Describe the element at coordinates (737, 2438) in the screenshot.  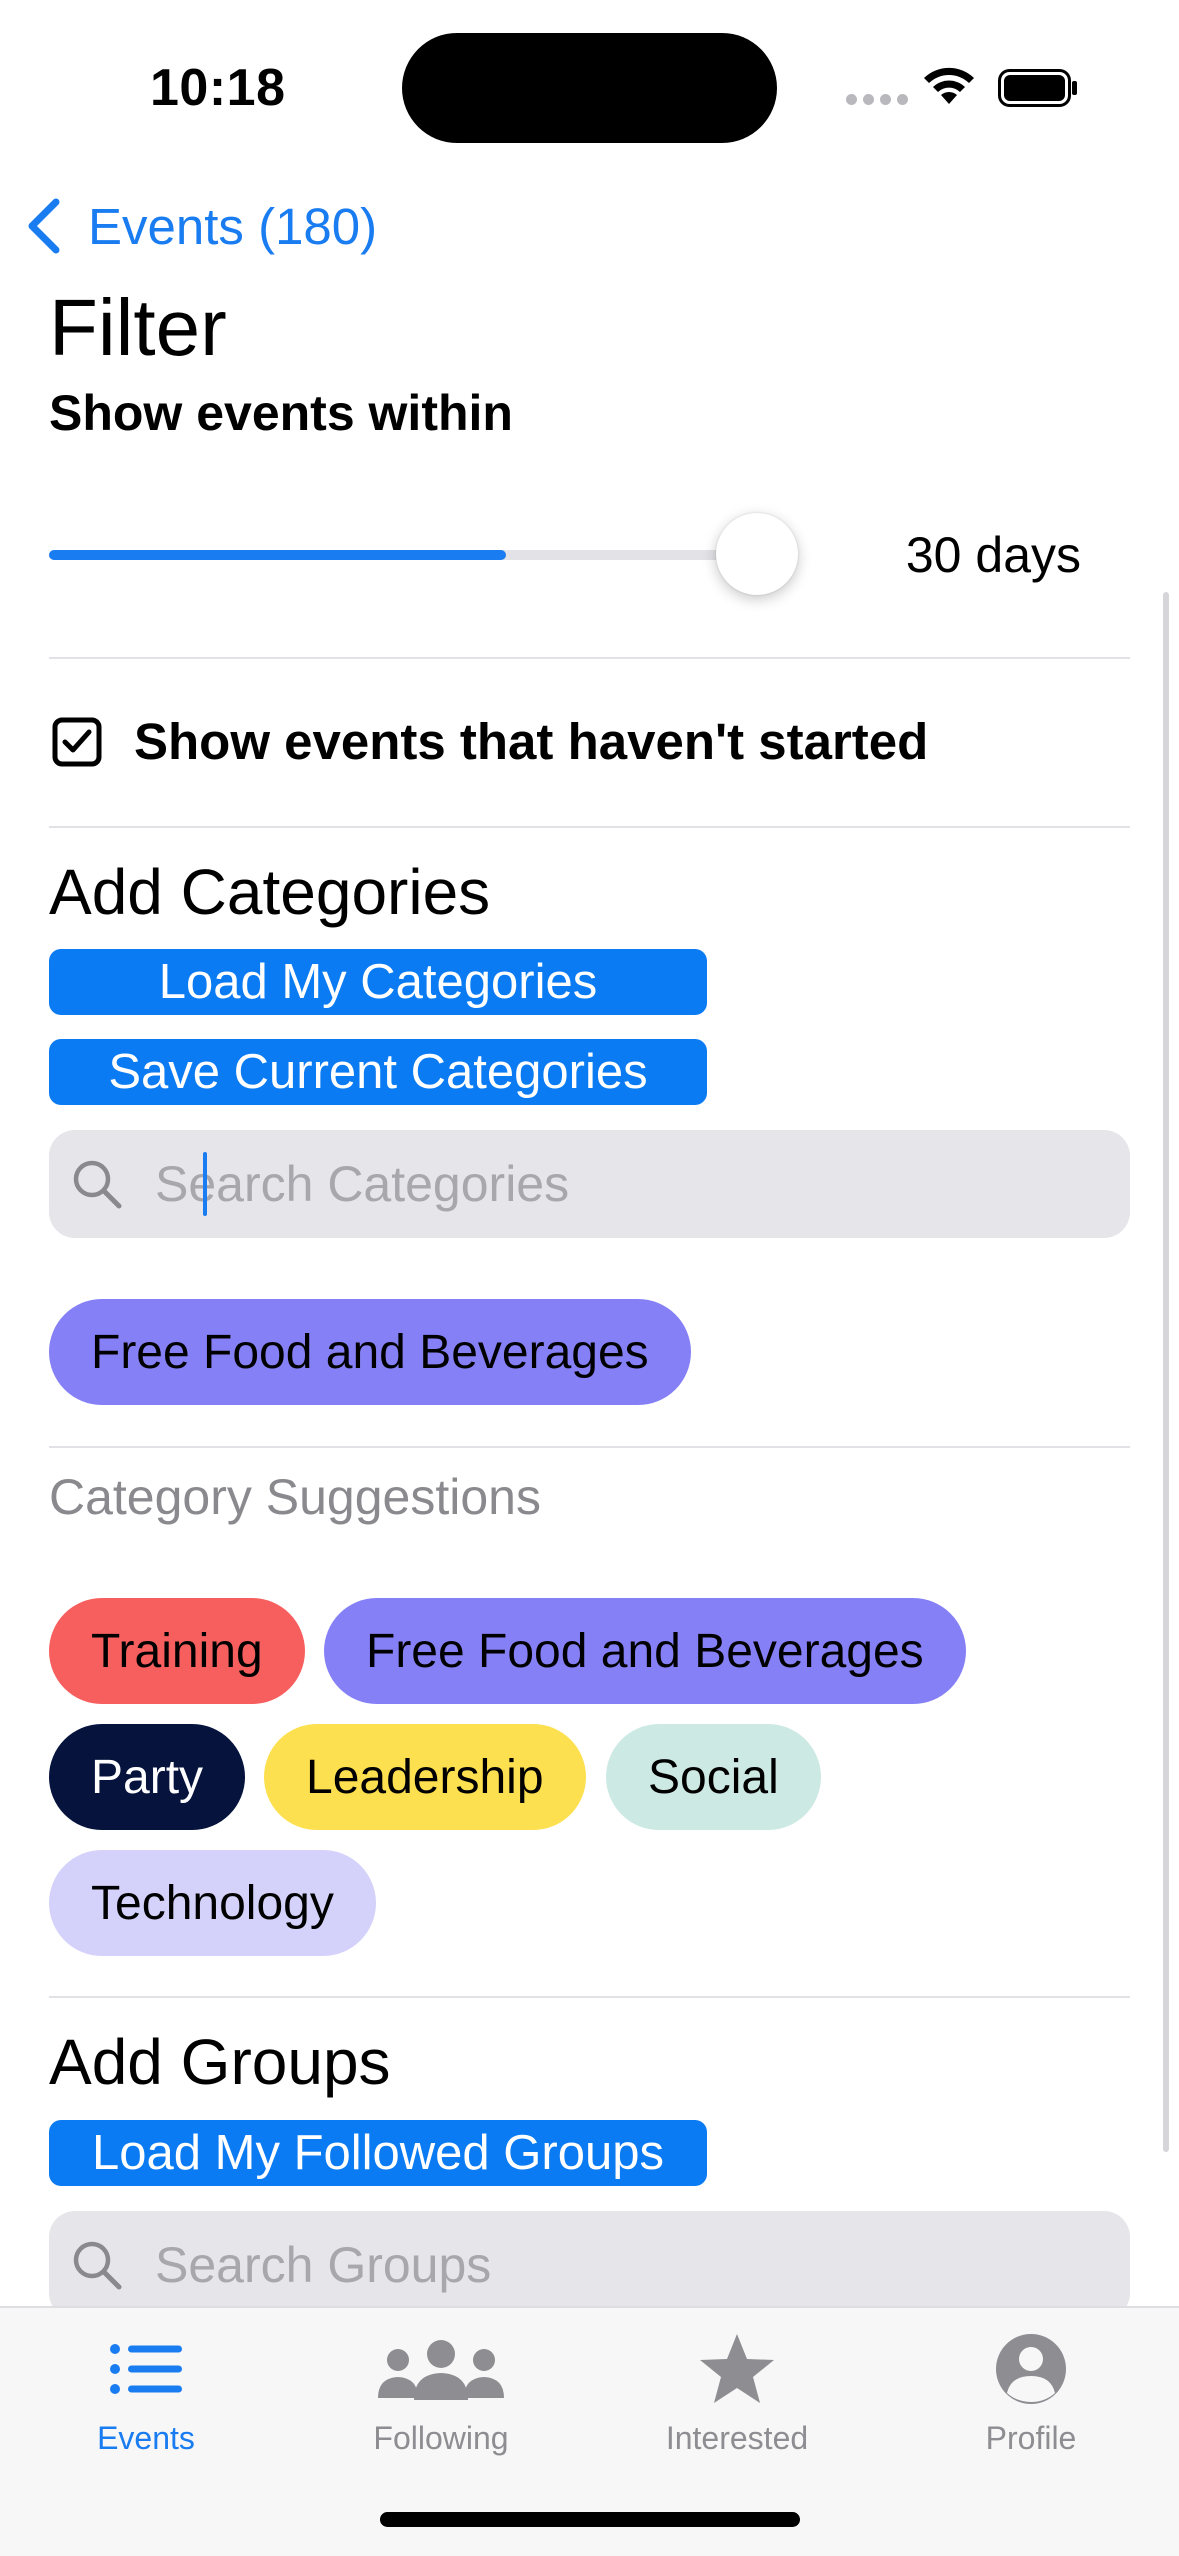
I see `tab-label: Interested` at that location.